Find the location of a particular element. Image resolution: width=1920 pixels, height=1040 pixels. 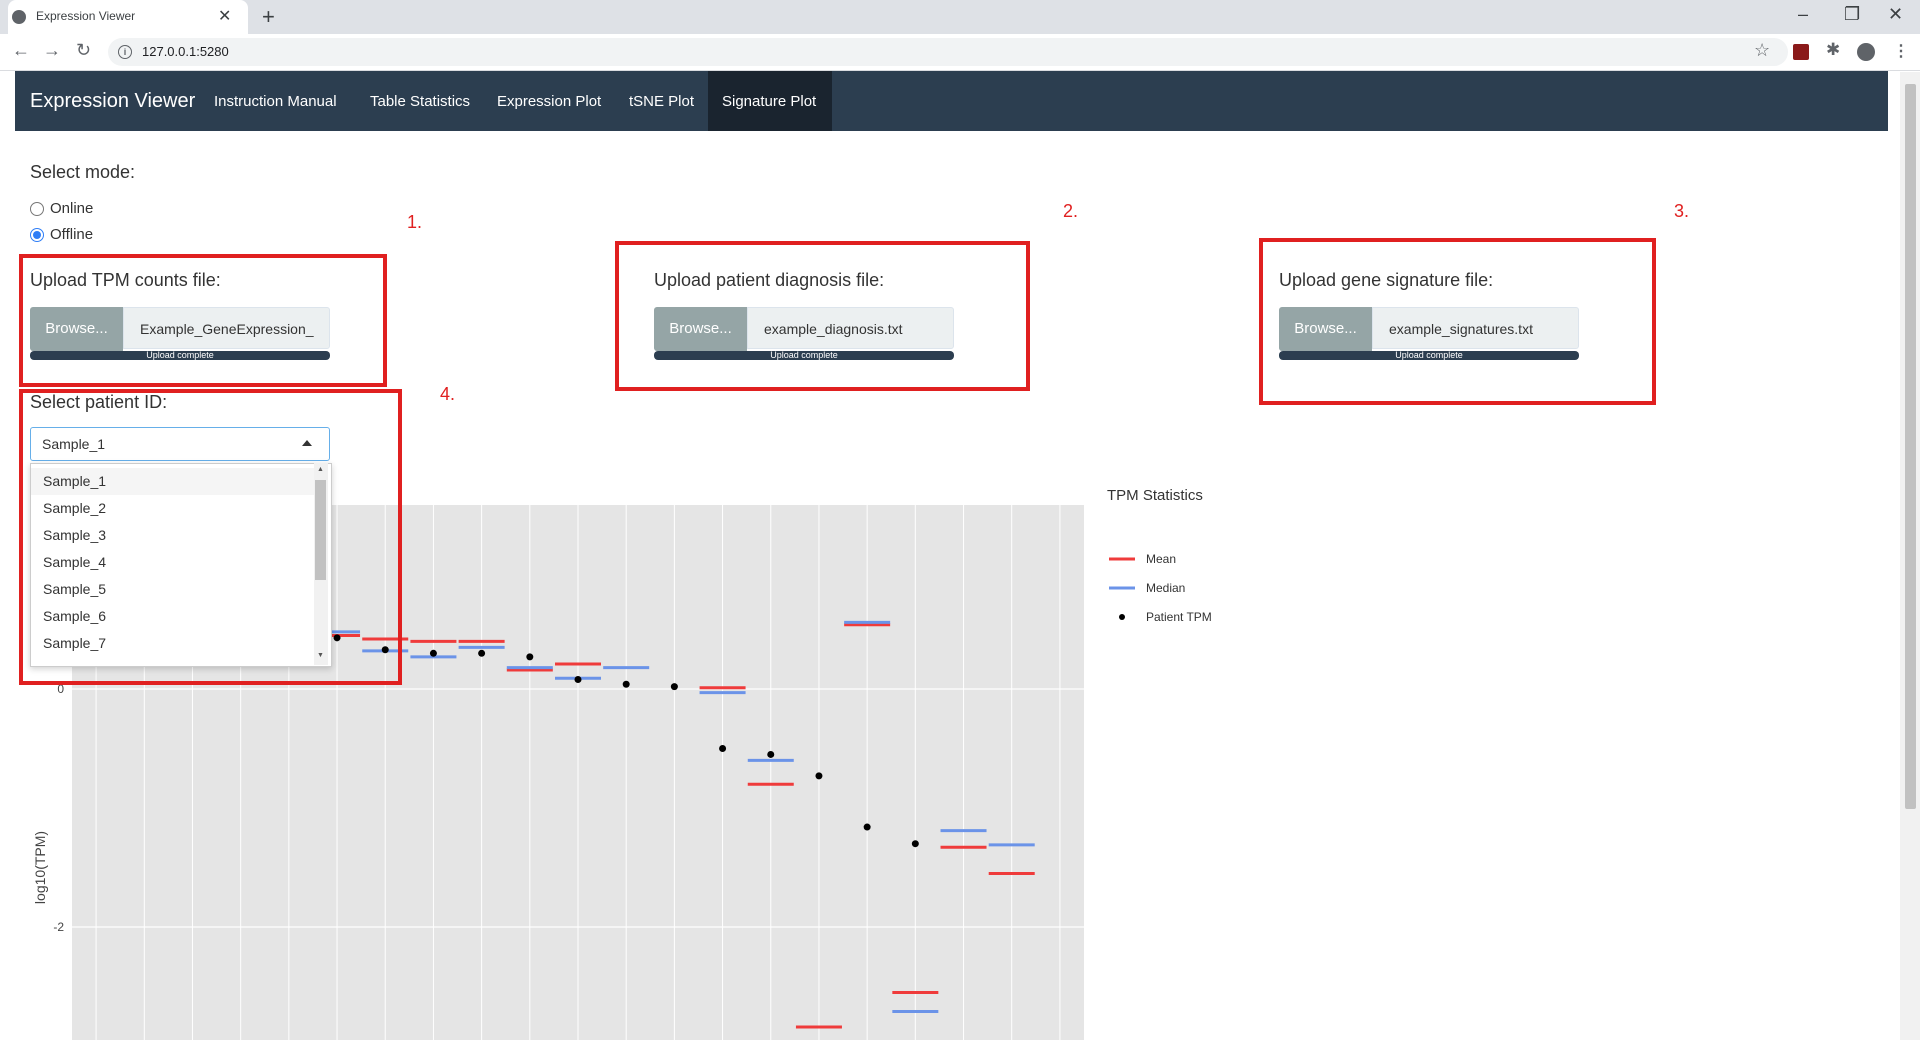

y-axis-label: log10(TPM) is located at coordinates (40, 867).